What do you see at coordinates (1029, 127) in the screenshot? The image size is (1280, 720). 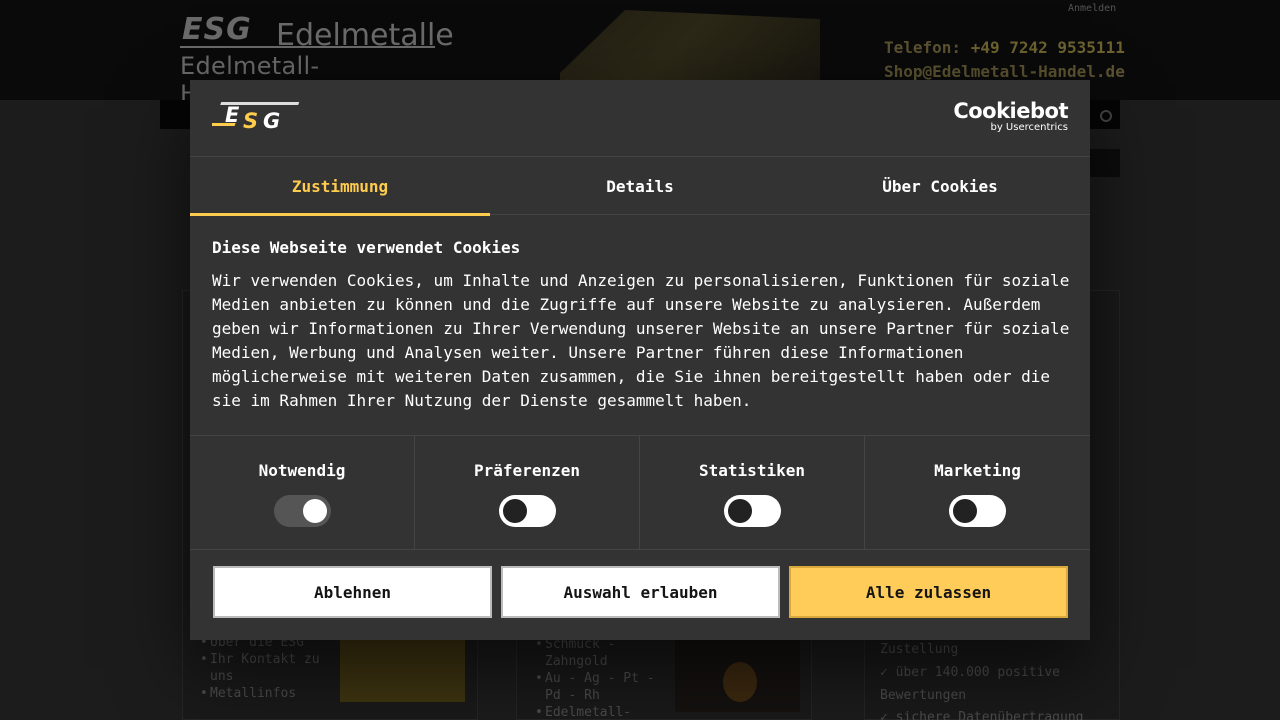 I see `cookiebot-sub: by Usercentrics` at bounding box center [1029, 127].